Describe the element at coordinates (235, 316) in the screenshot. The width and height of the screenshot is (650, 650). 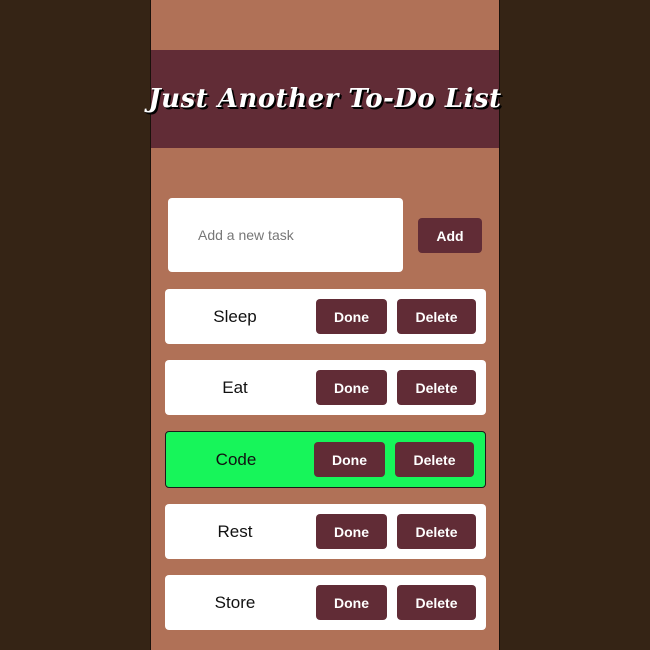
I see `todo-item-text: Sleep` at that location.